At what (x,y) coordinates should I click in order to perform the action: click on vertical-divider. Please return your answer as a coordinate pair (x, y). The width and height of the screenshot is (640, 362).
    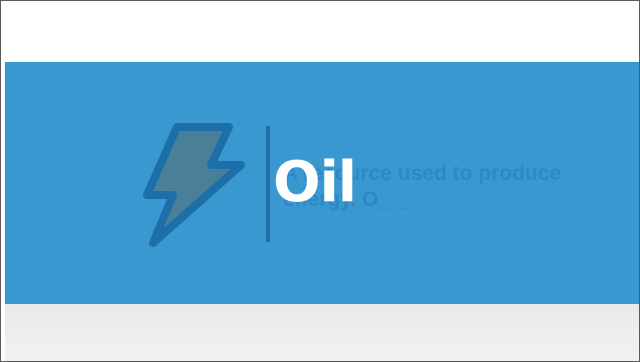
    Looking at the image, I should click on (268, 184).